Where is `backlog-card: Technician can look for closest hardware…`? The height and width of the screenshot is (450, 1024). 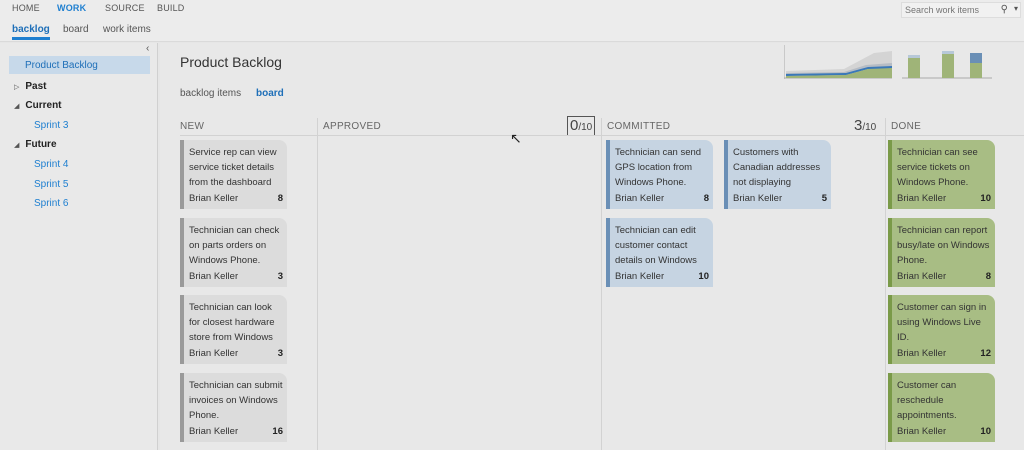 backlog-card: Technician can look for closest hardware… is located at coordinates (233, 329).